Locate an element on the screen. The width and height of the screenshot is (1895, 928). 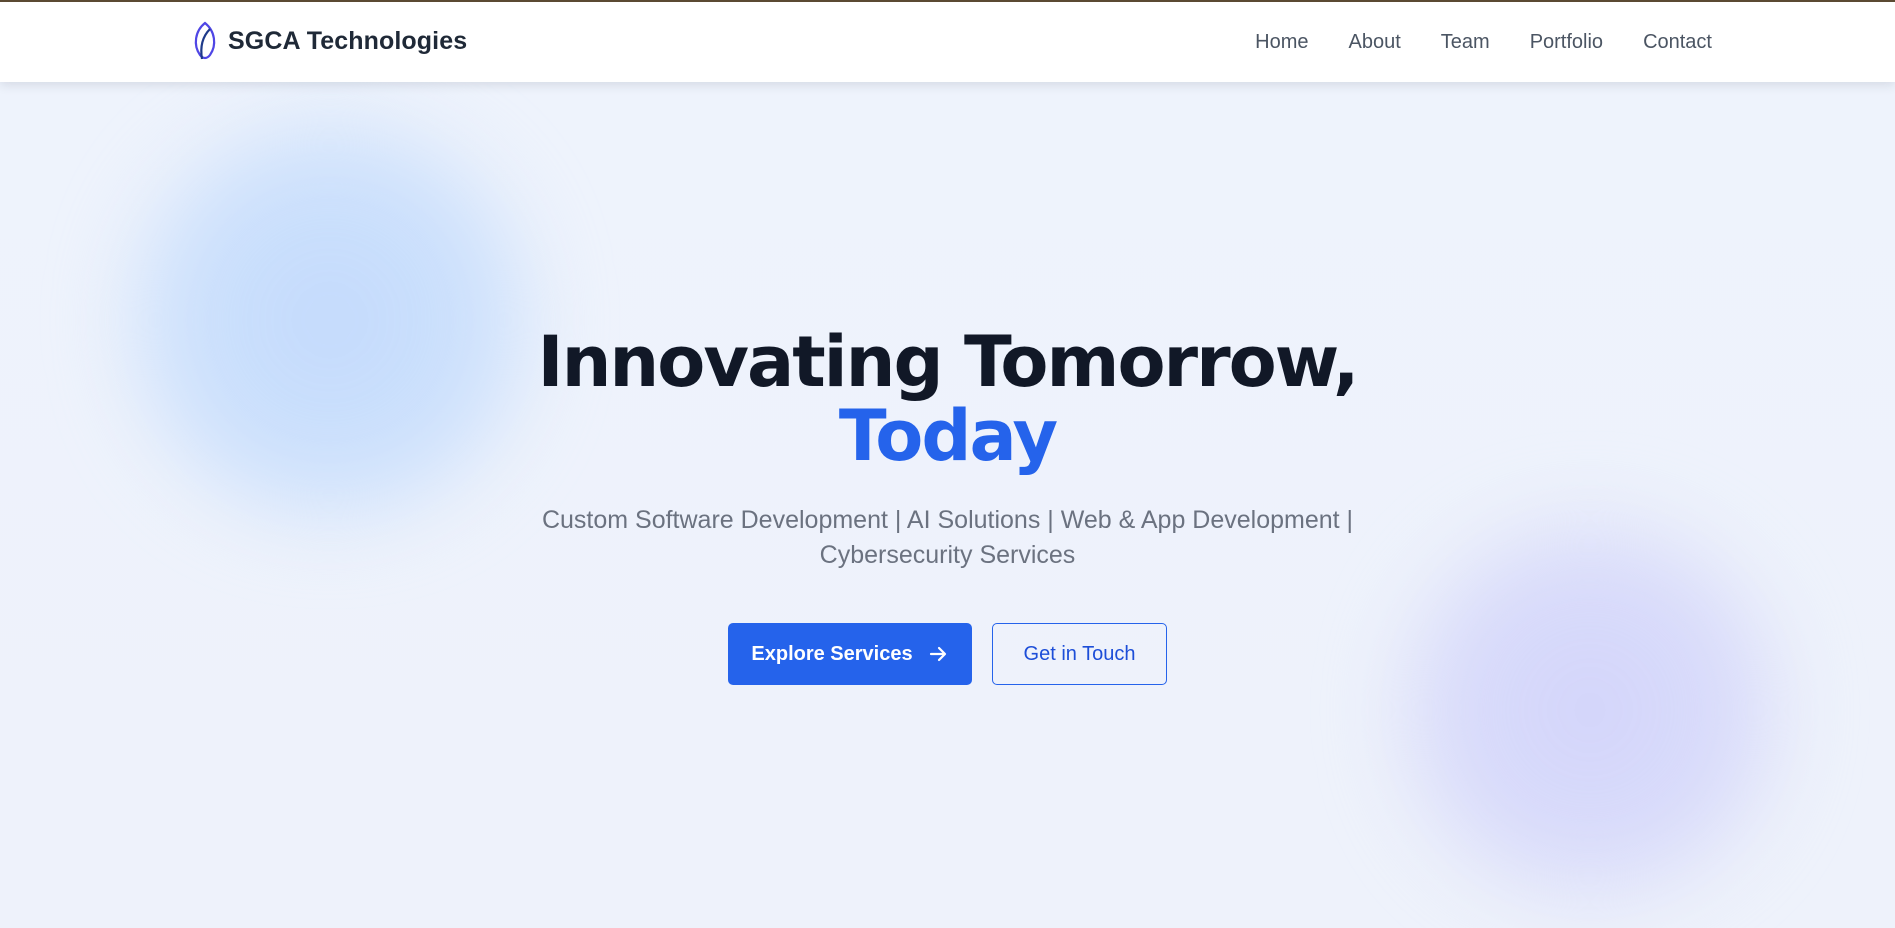
main-nav: Home About Team Portfolio Contact is located at coordinates (1483, 42).